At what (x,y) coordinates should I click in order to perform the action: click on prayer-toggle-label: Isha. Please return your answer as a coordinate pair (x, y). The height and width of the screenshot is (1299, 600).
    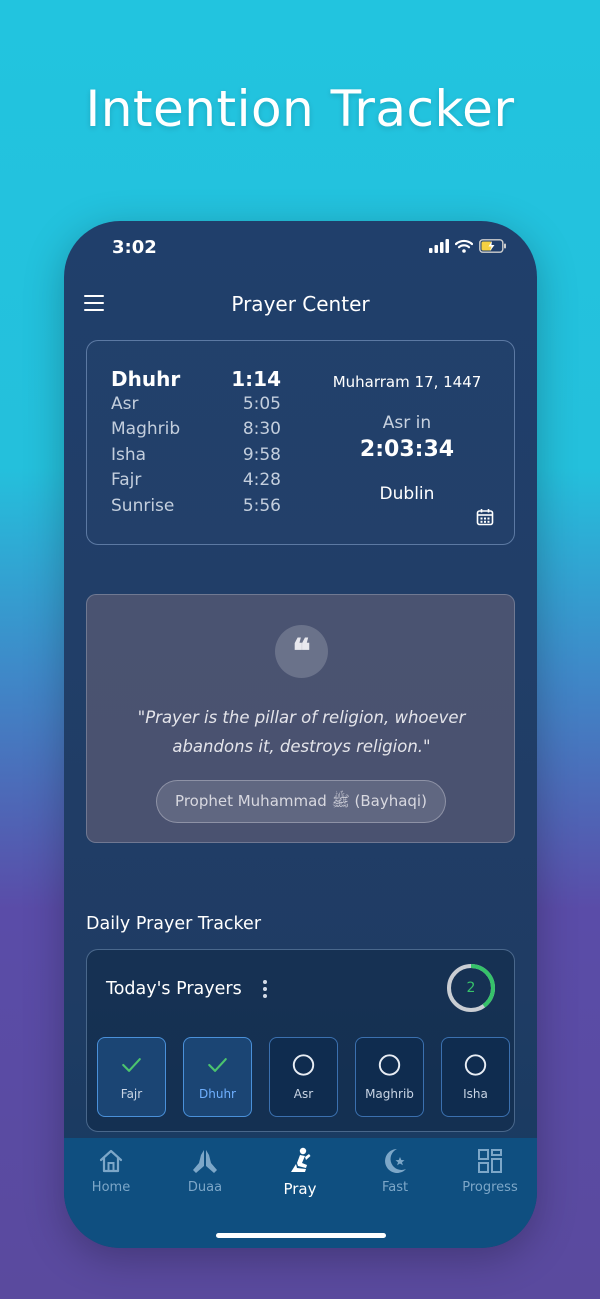
    Looking at the image, I should click on (475, 1094).